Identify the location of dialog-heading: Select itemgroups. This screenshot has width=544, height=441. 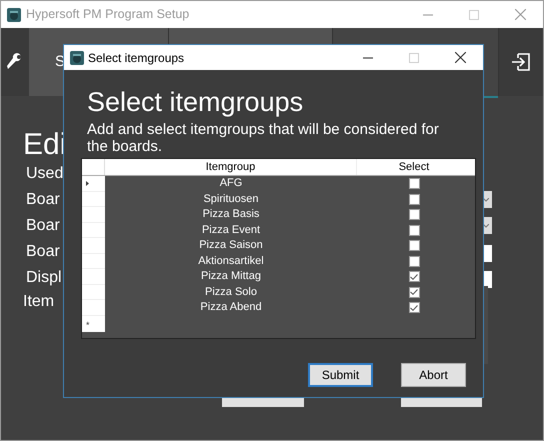
(195, 102).